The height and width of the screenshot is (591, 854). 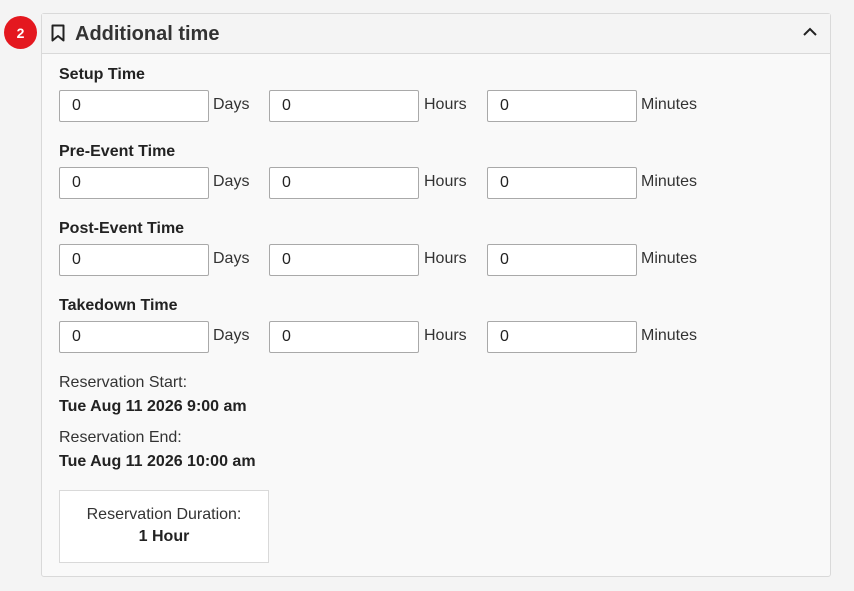 I want to click on panel-title: Additional time, so click(x=147, y=34).